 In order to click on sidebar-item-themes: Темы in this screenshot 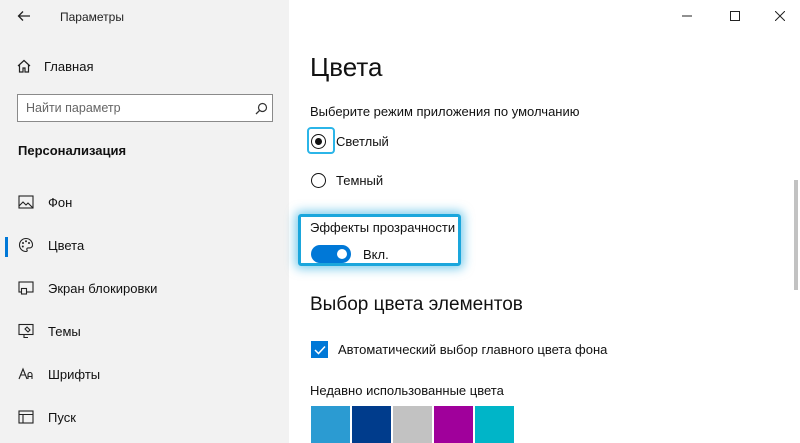, I will do `click(144, 331)`.